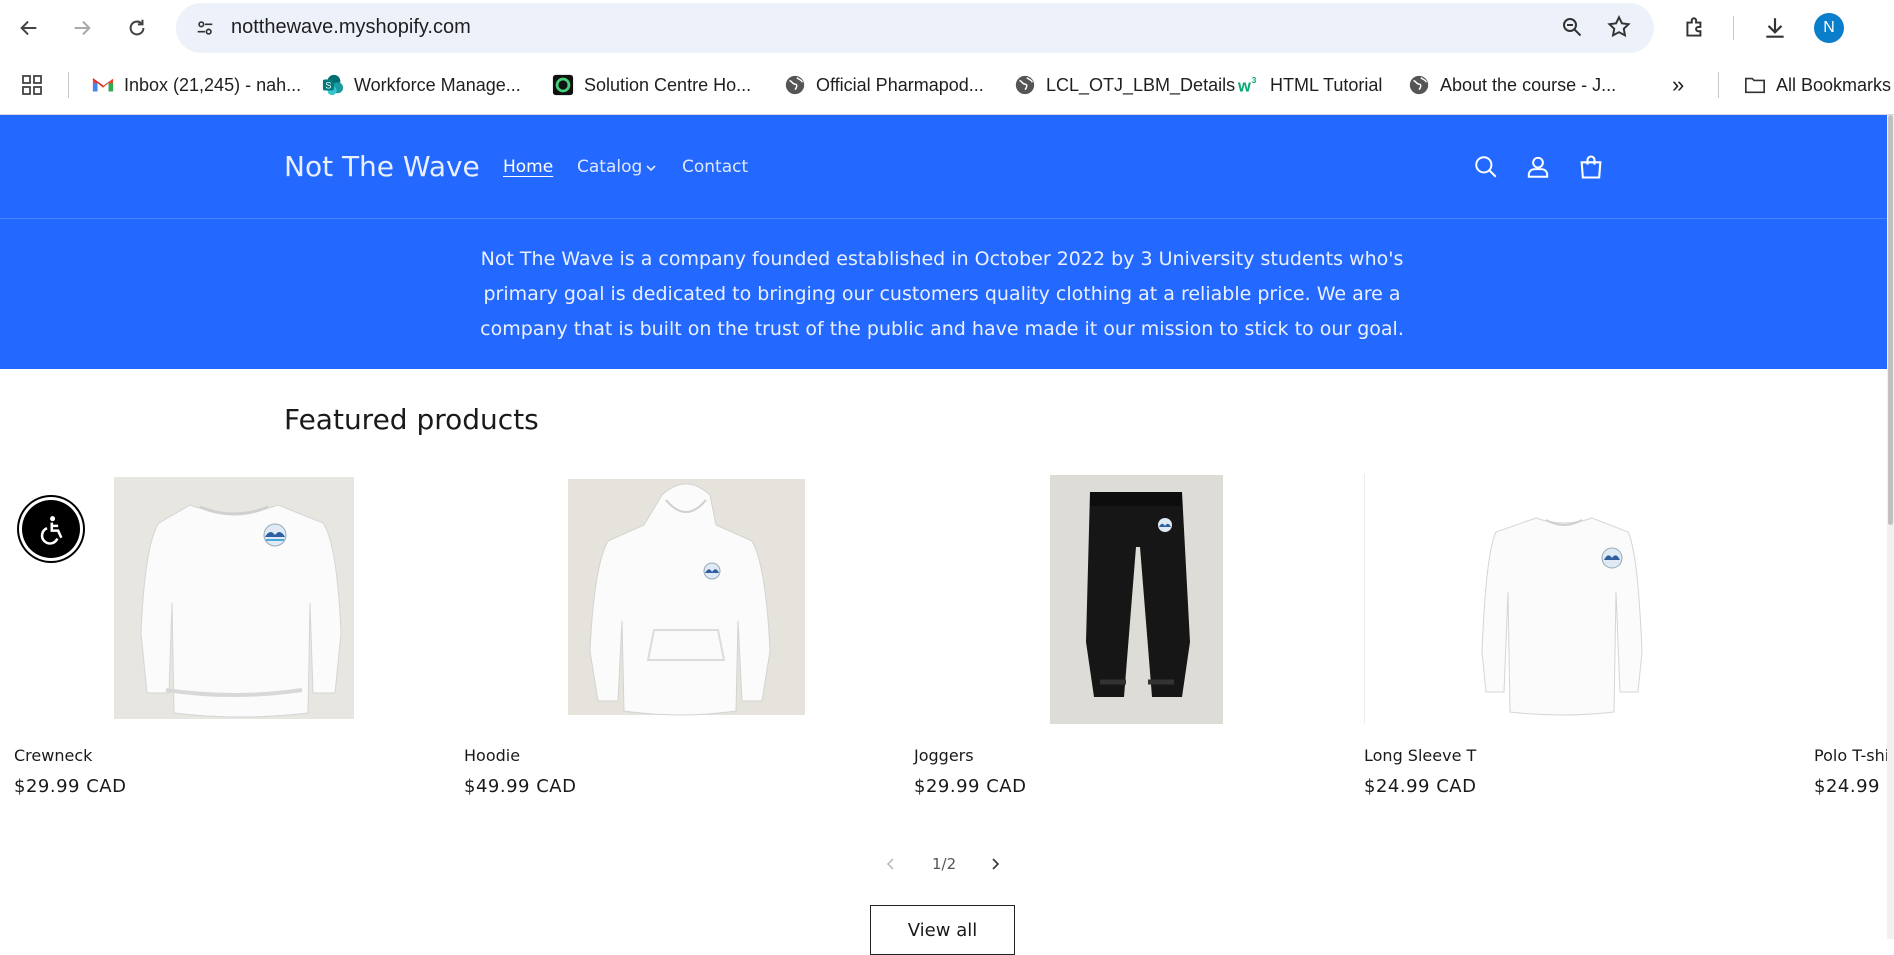 The width and height of the screenshot is (1894, 955). I want to click on bookmark-label: HTML Tutorial, so click(1326, 84).